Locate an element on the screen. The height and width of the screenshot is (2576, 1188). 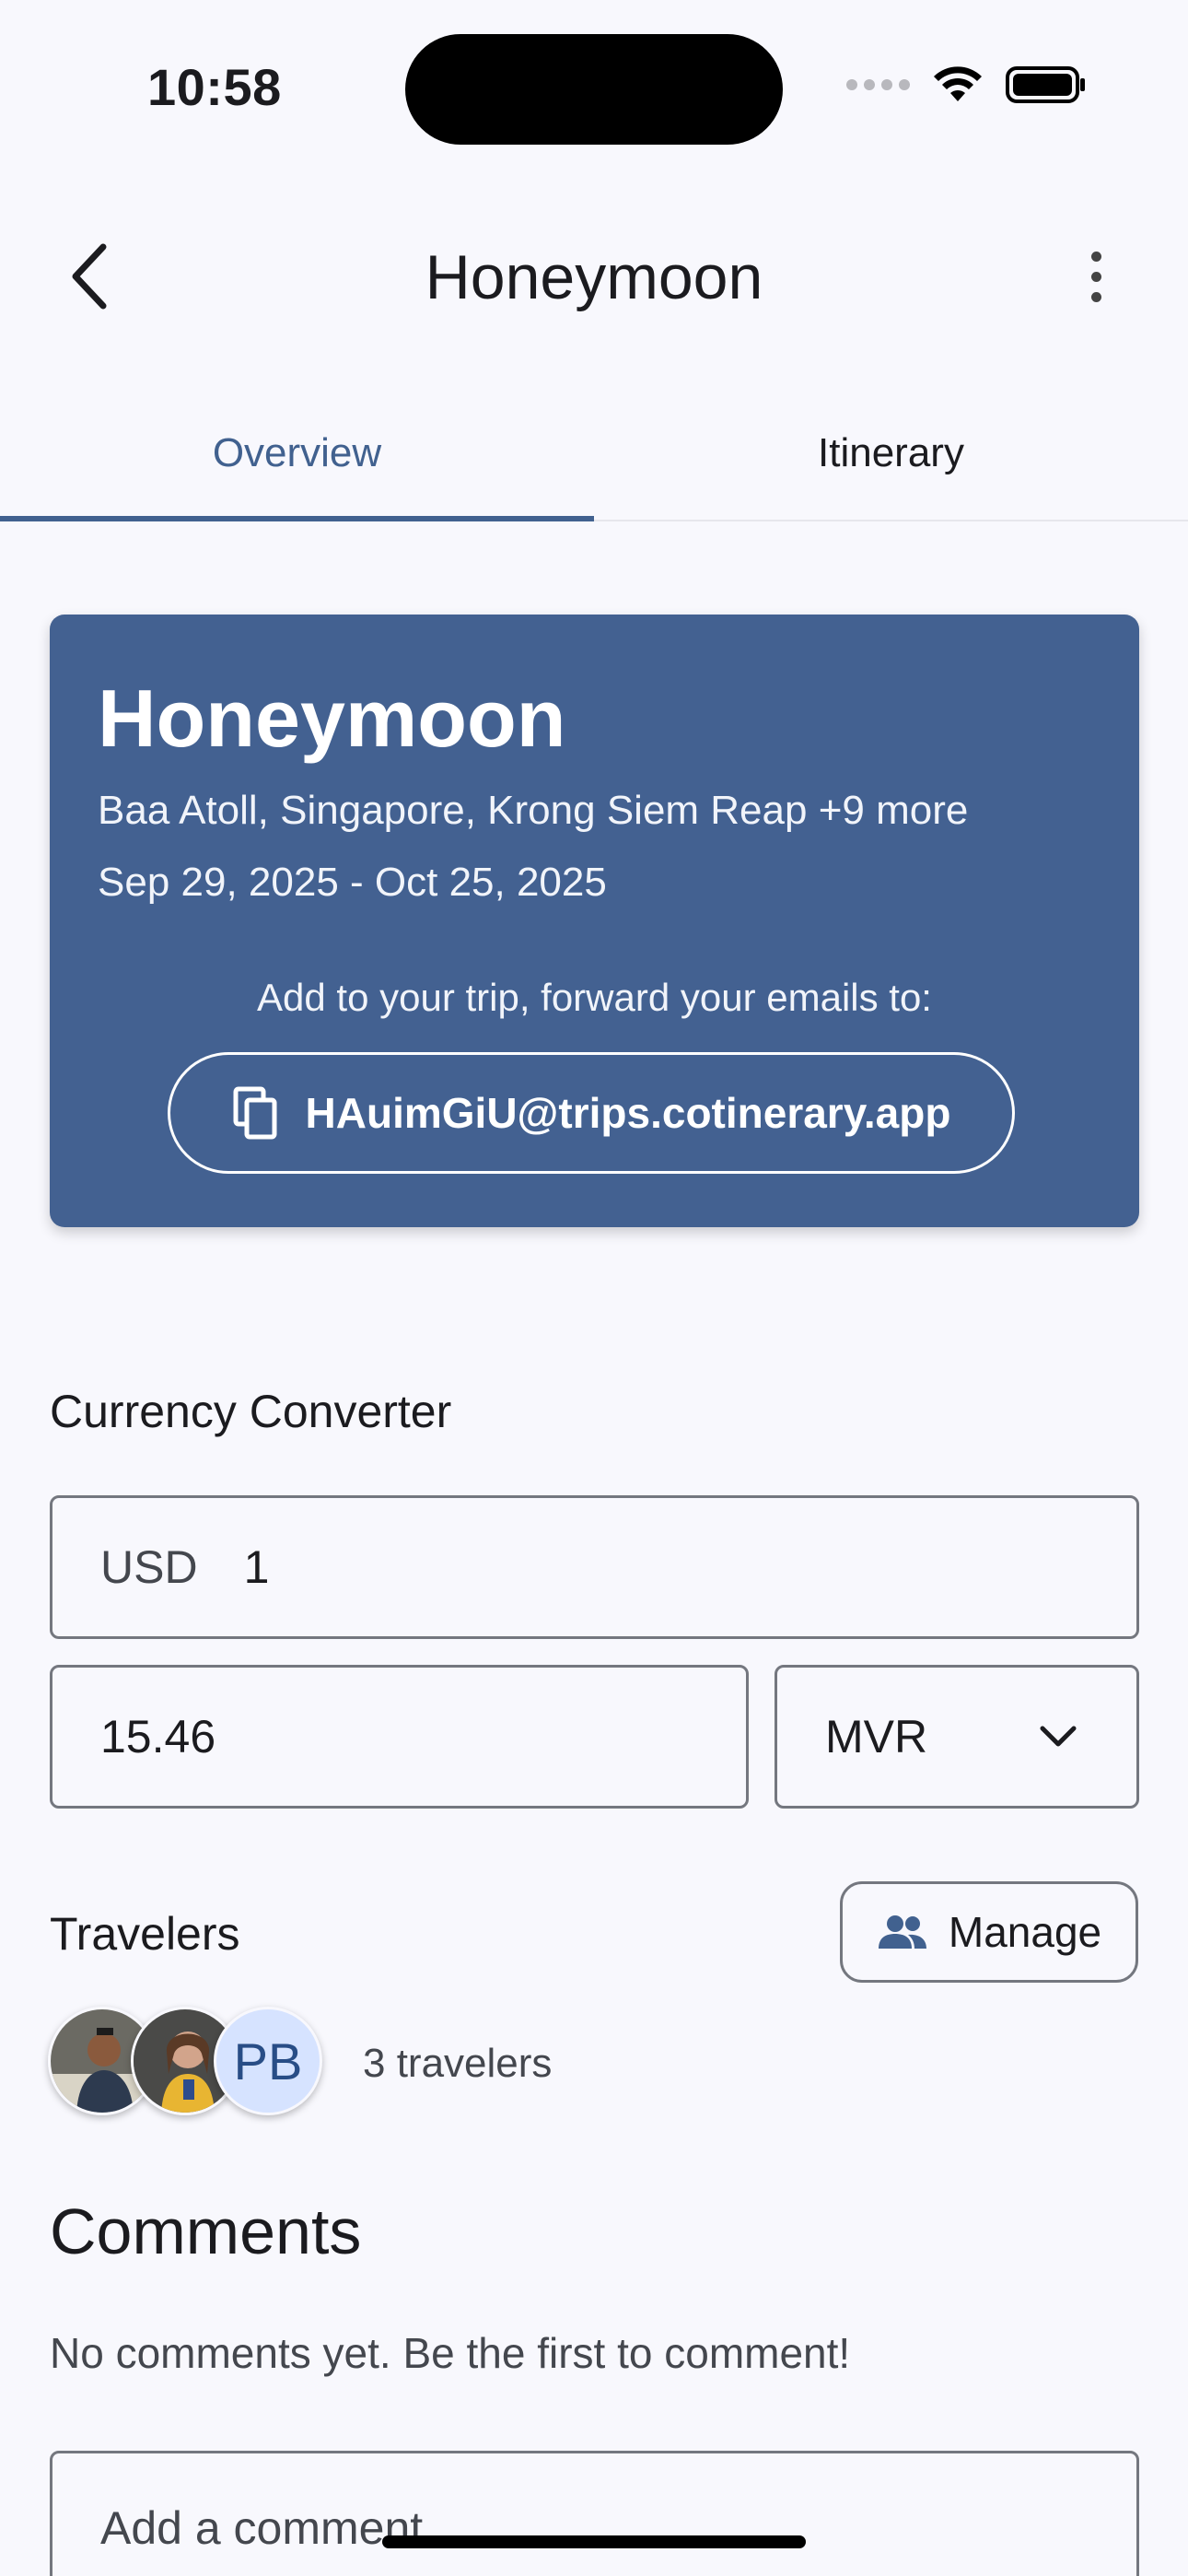
target-currency-select: MVR is located at coordinates (957, 1737).